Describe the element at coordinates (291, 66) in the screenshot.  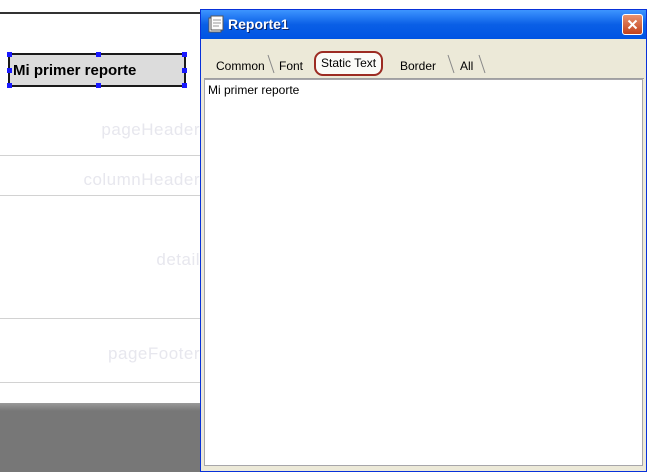
I see `tab-font: Font` at that location.